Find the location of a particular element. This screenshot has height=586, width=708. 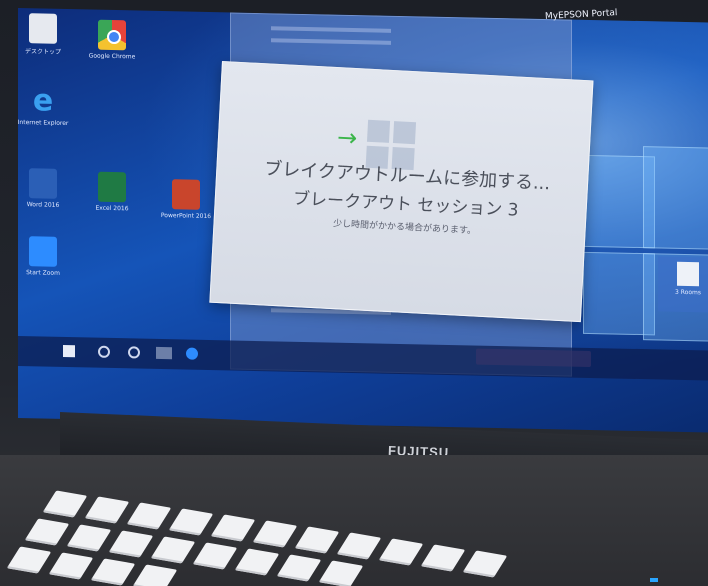

zoom-taskbar-icon is located at coordinates (192, 353).